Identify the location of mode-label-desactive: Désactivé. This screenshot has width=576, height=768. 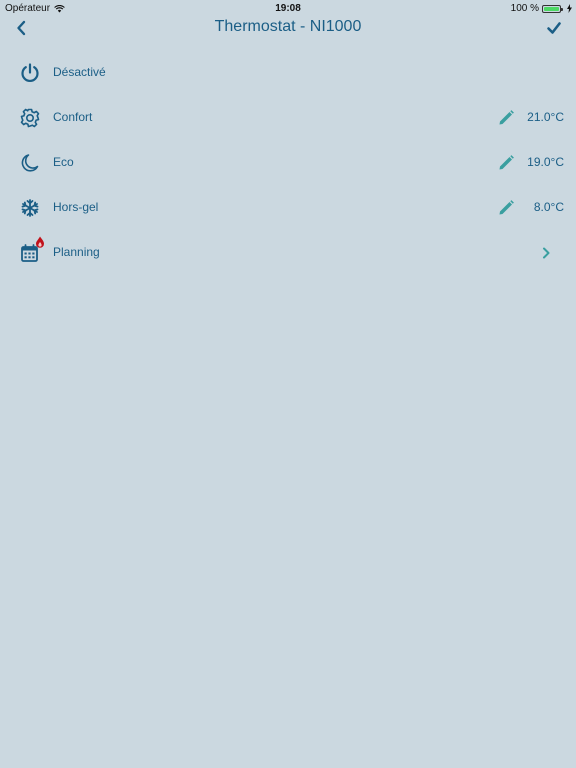
(79, 72).